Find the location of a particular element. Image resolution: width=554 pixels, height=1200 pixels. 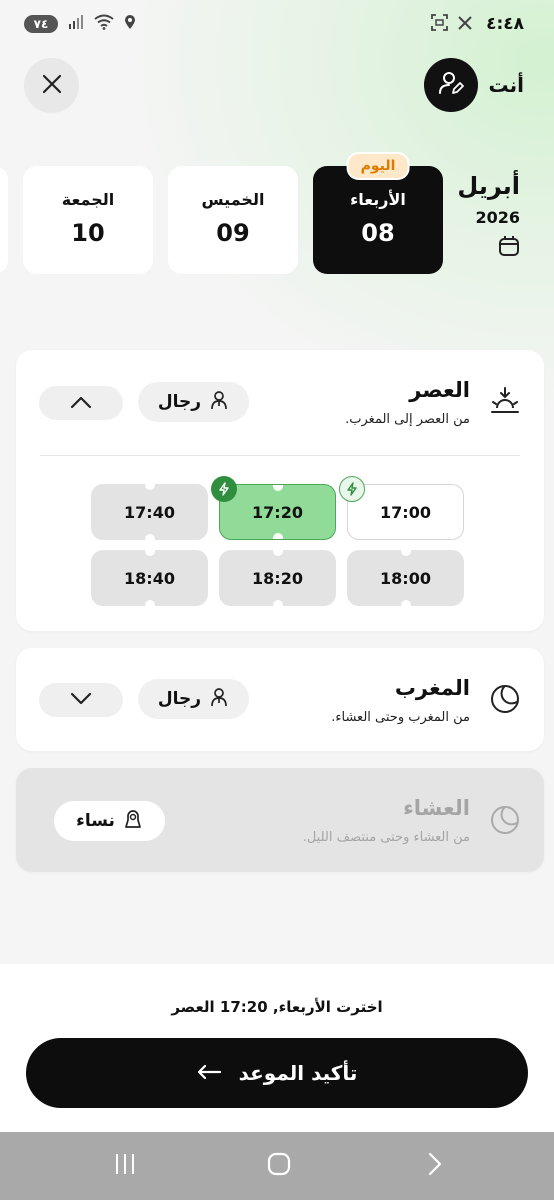

close-button is located at coordinates (51, 85).